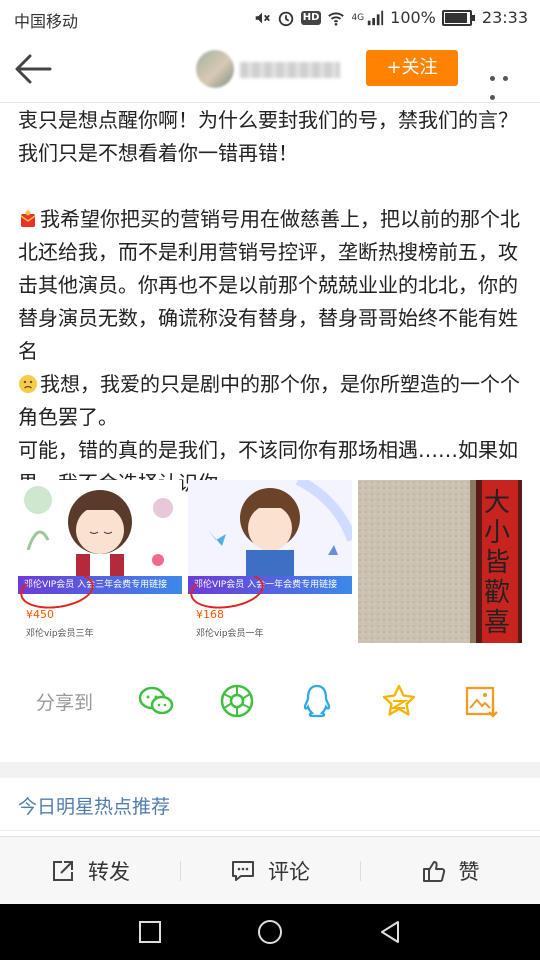  I want to click on hd-icon: HD, so click(311, 17).